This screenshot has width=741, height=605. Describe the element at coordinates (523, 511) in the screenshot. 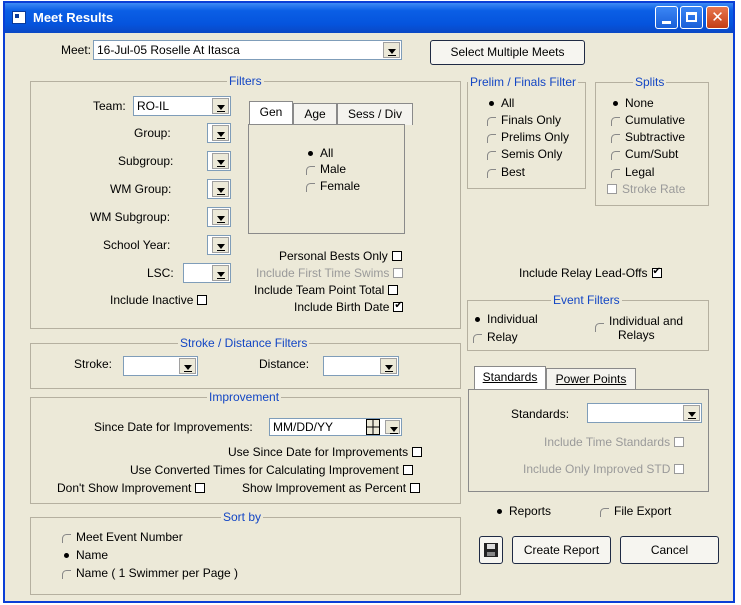

I see `reports-radio: Reports` at that location.